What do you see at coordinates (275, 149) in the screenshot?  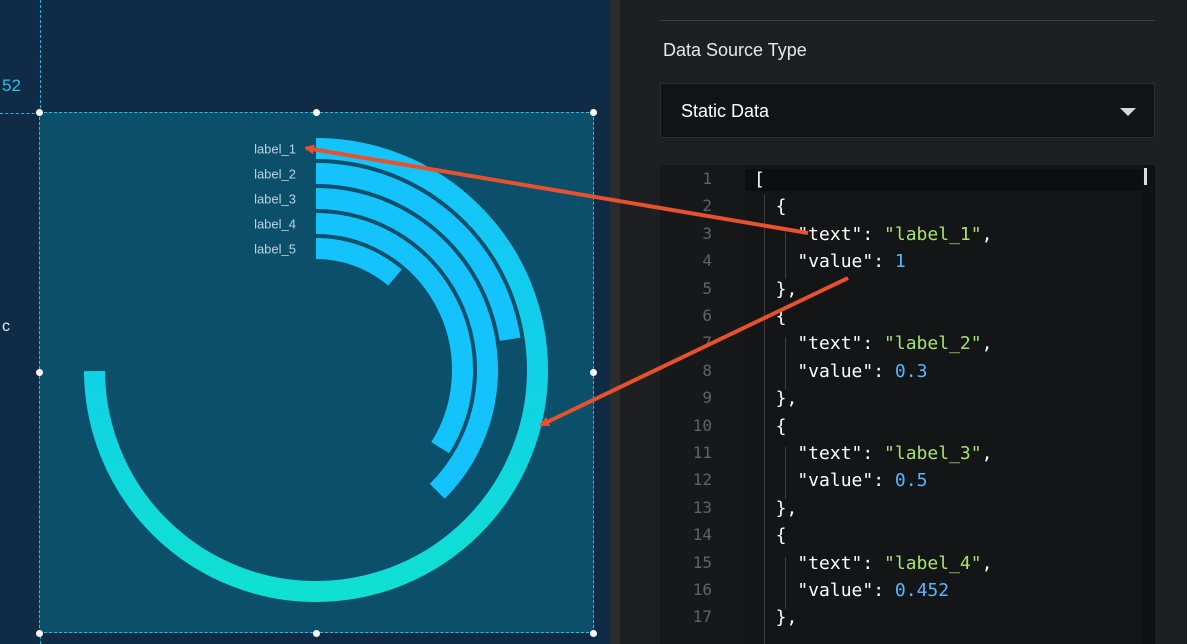 I see `bar-label-1: label_1` at bounding box center [275, 149].